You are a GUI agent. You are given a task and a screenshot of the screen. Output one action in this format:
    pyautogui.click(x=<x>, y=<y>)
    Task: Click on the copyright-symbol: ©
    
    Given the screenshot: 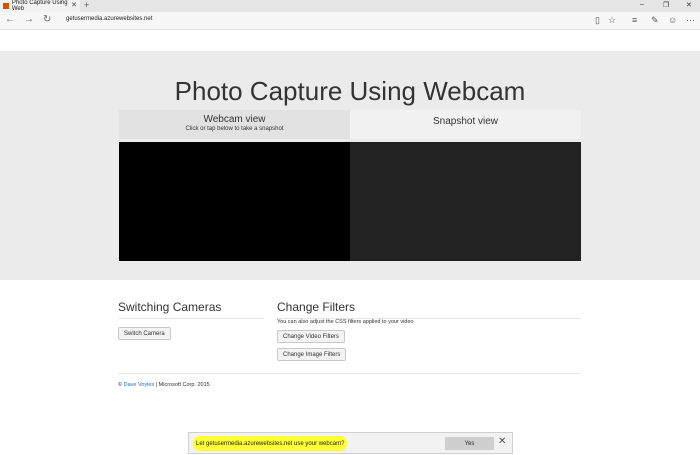 What is the action you would take?
    pyautogui.click(x=120, y=385)
    